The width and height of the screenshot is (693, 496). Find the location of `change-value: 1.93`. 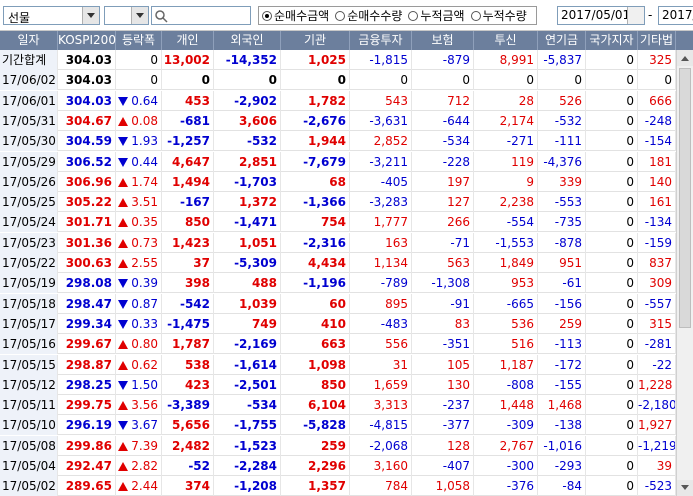

change-value: 1.93 is located at coordinates (144, 141).